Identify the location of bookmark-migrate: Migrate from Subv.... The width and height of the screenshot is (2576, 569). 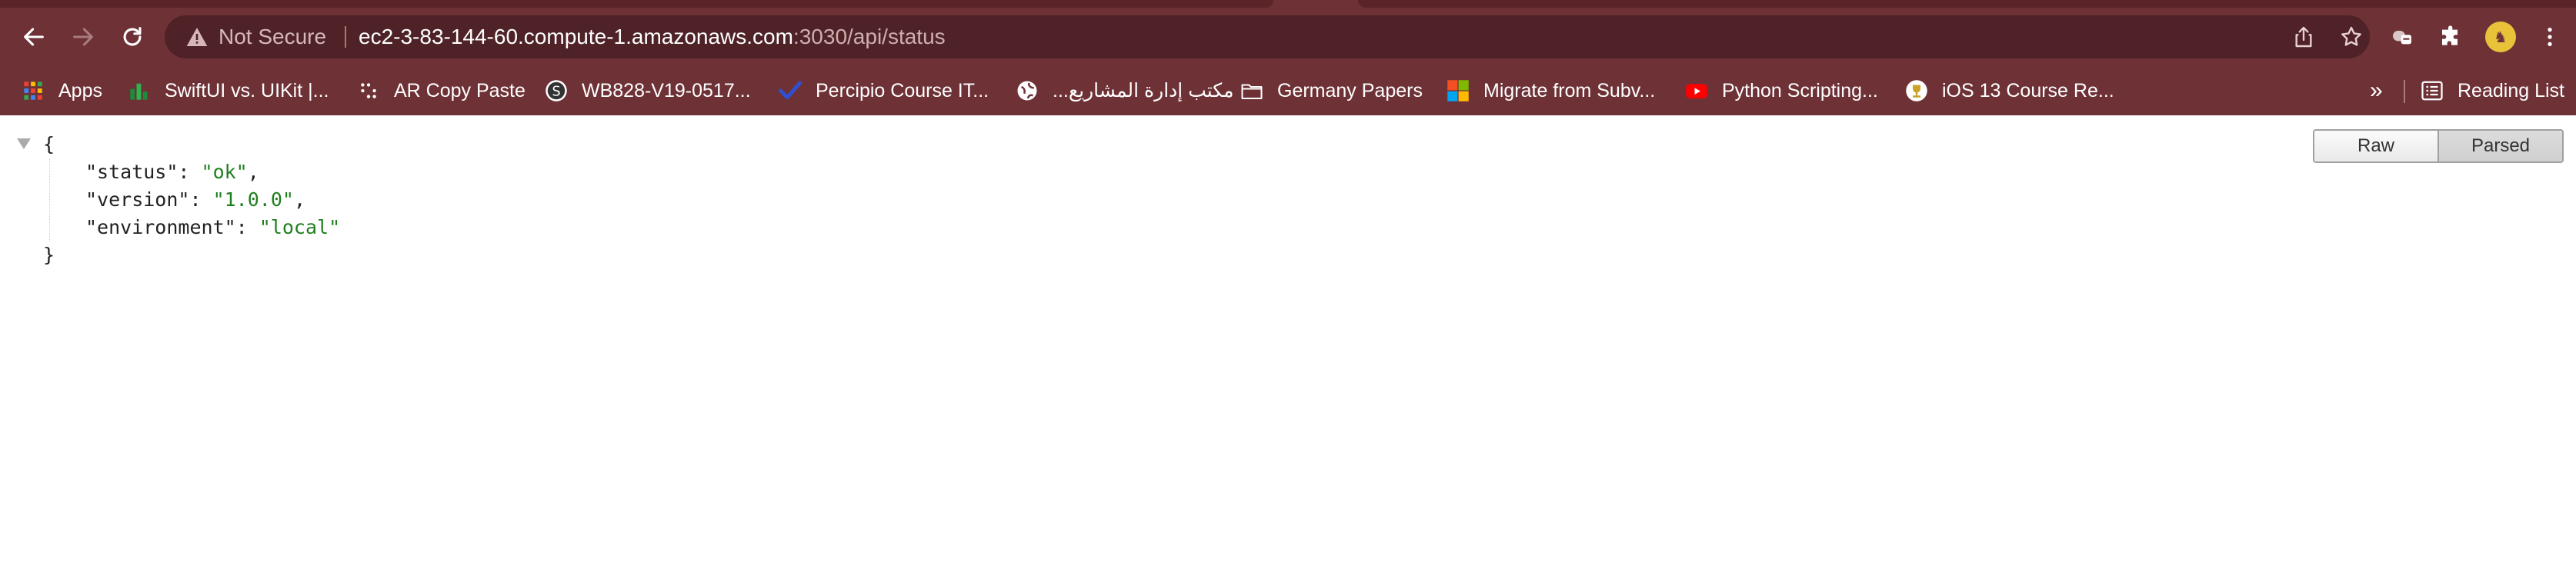
(1551, 90).